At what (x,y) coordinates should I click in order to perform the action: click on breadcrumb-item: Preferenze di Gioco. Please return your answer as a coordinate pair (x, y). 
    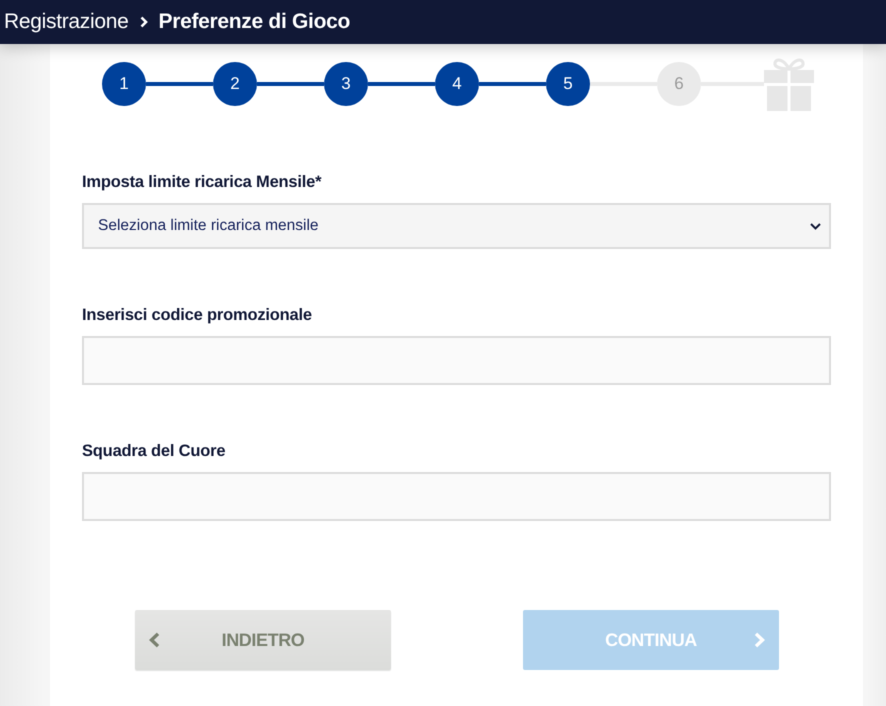
    Looking at the image, I should click on (254, 22).